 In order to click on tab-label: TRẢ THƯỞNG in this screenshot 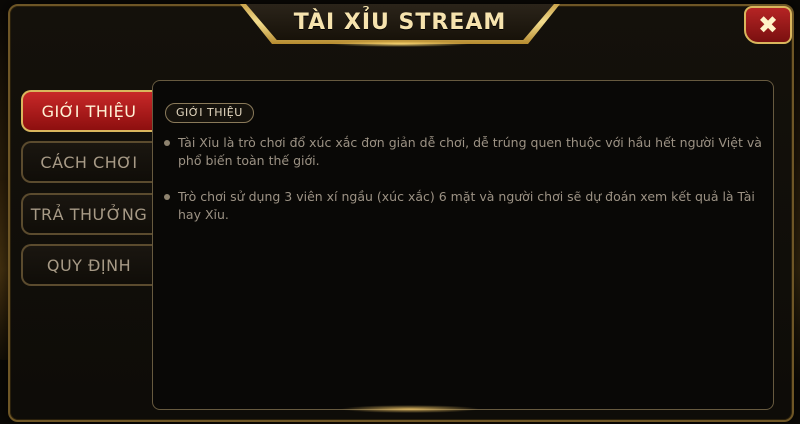, I will do `click(89, 214)`.